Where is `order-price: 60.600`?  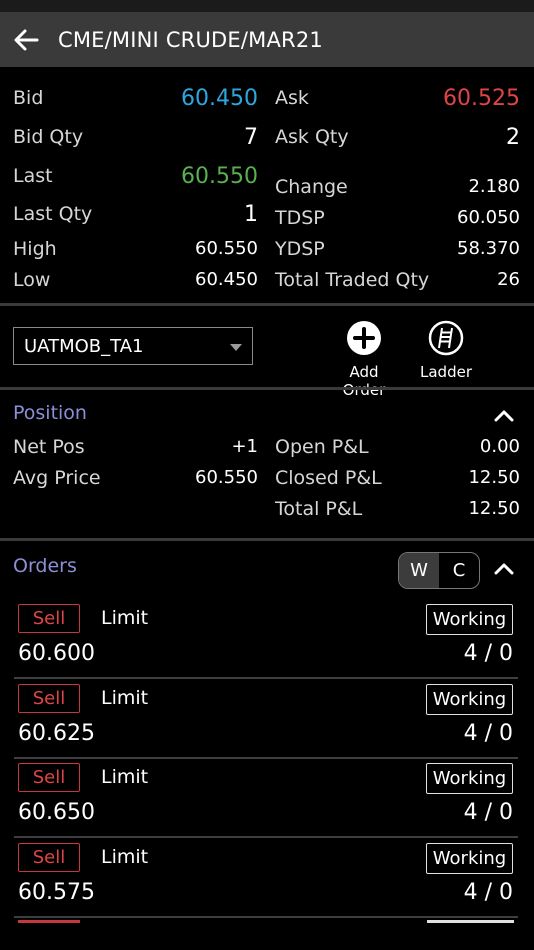 order-price: 60.600 is located at coordinates (56, 653).